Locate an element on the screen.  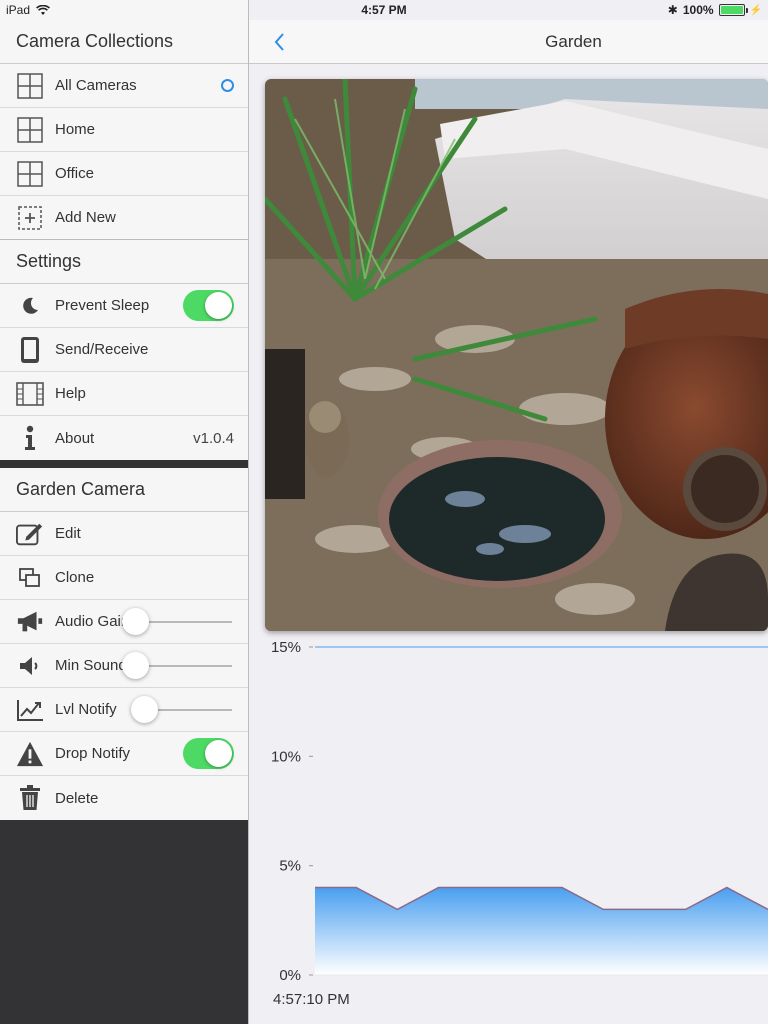
edit-icon is located at coordinates (30, 534).